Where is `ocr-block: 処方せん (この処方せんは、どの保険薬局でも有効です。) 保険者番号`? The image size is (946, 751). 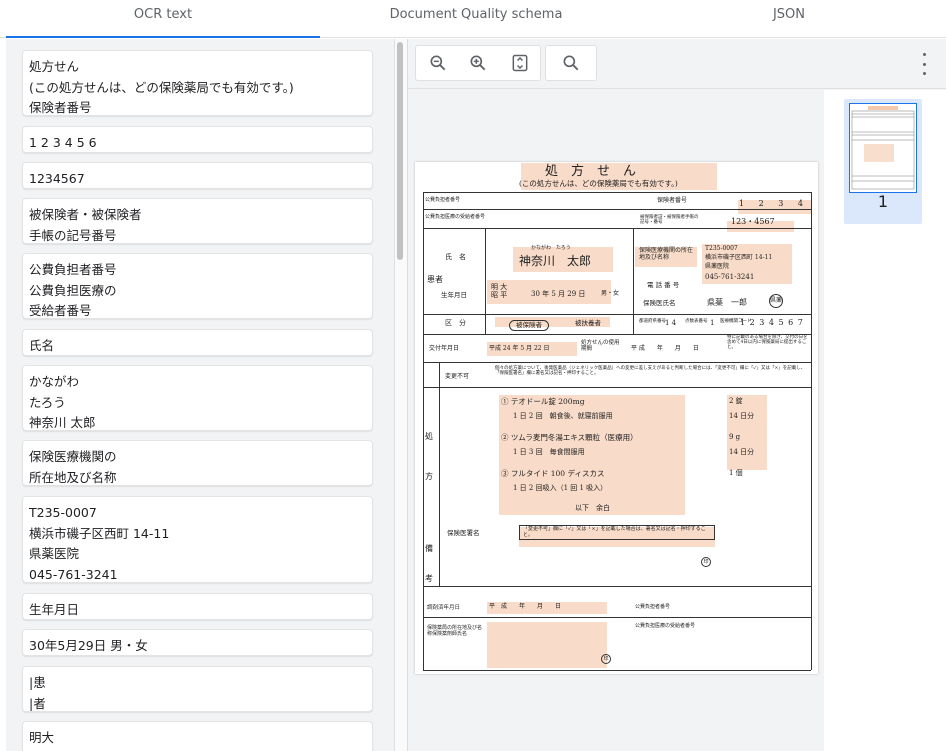
ocr-block: 処方せん (この処方せんは、どの保険薬局でも有効です。) 保険者番号 is located at coordinates (197, 83).